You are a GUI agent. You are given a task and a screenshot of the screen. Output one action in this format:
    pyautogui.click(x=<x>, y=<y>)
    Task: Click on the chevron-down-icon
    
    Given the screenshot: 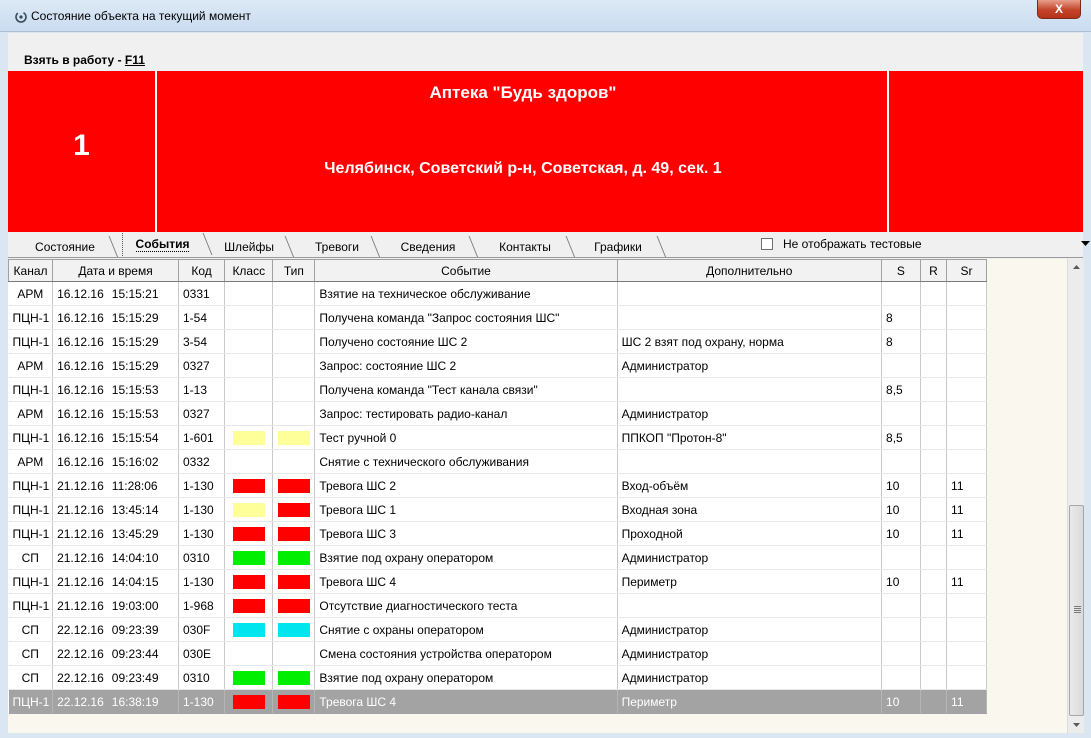 What is the action you would take?
    pyautogui.click(x=1085, y=243)
    